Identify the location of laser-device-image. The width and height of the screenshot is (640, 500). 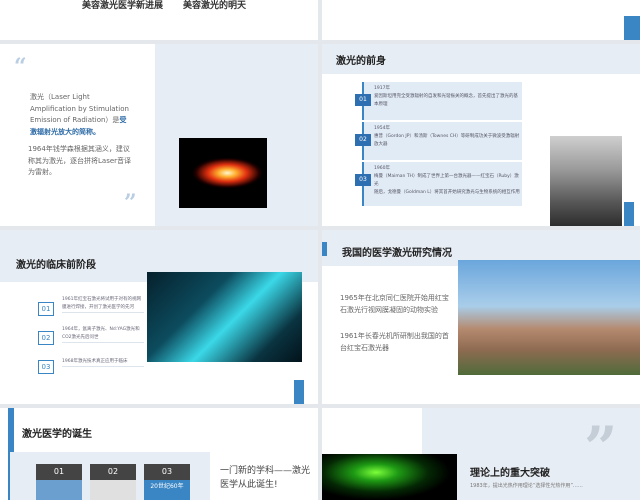
(224, 317).